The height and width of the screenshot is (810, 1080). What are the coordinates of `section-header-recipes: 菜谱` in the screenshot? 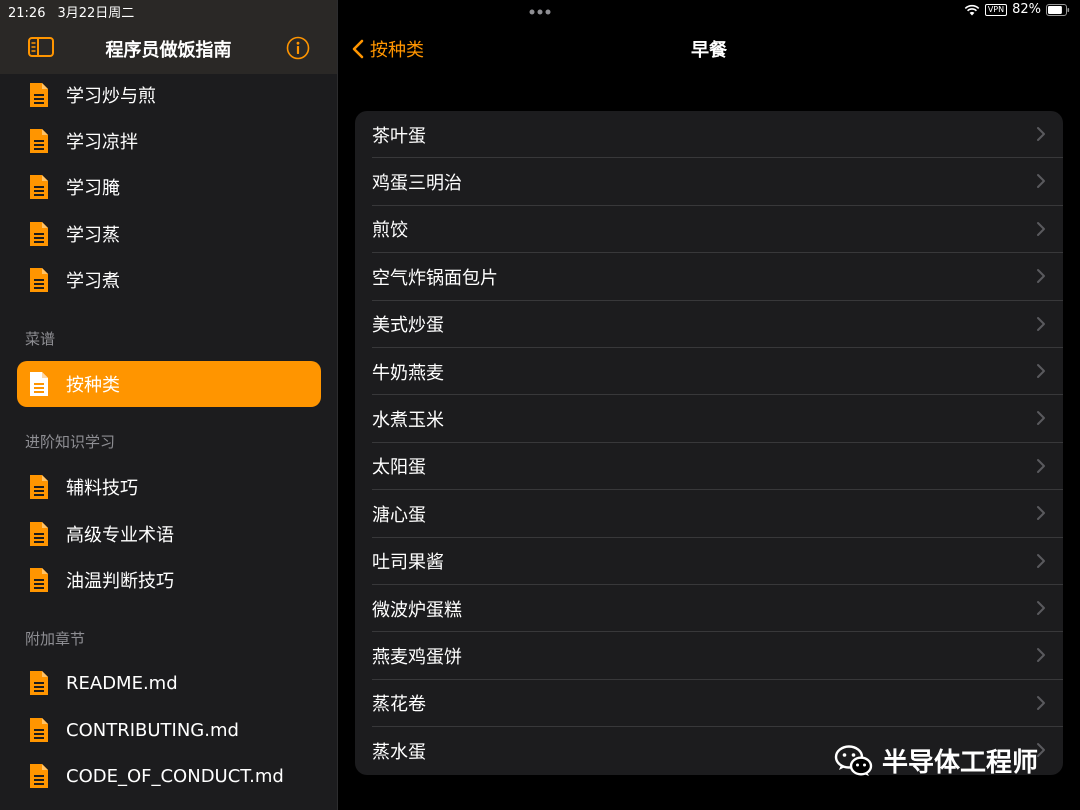 It's located at (40, 339).